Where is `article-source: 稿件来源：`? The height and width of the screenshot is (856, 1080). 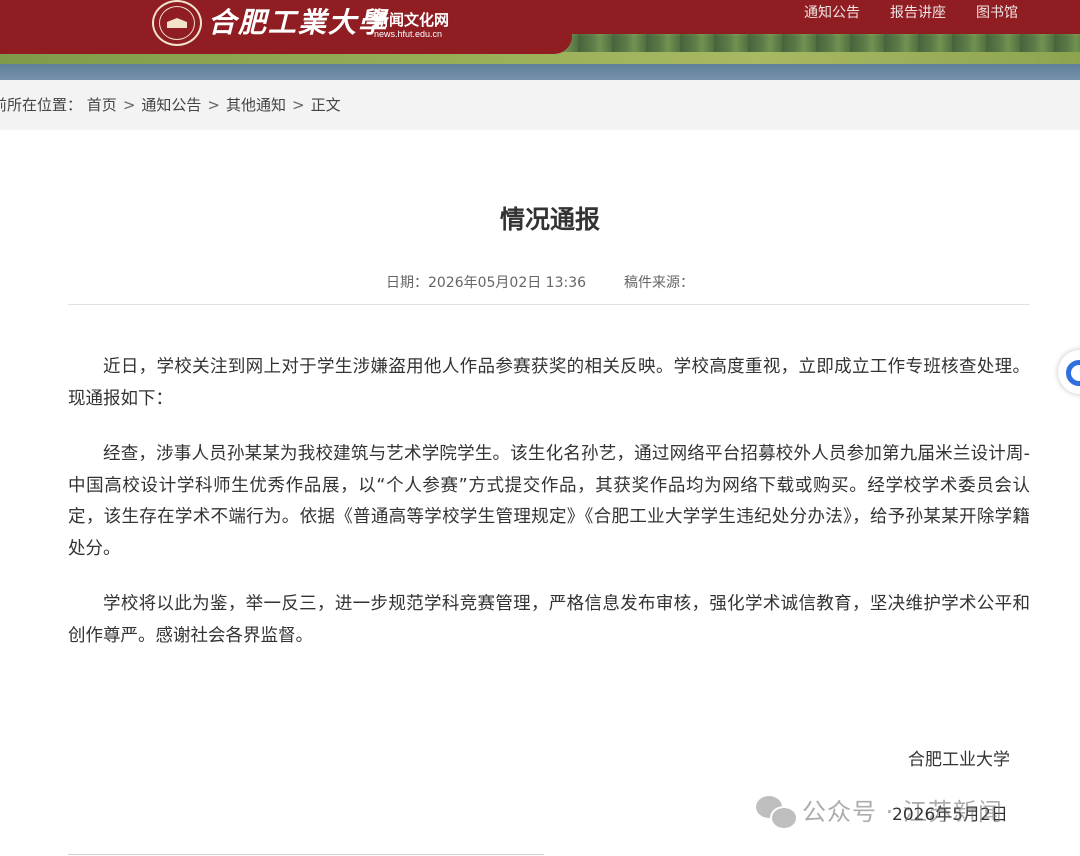
article-source: 稿件来源： is located at coordinates (659, 283).